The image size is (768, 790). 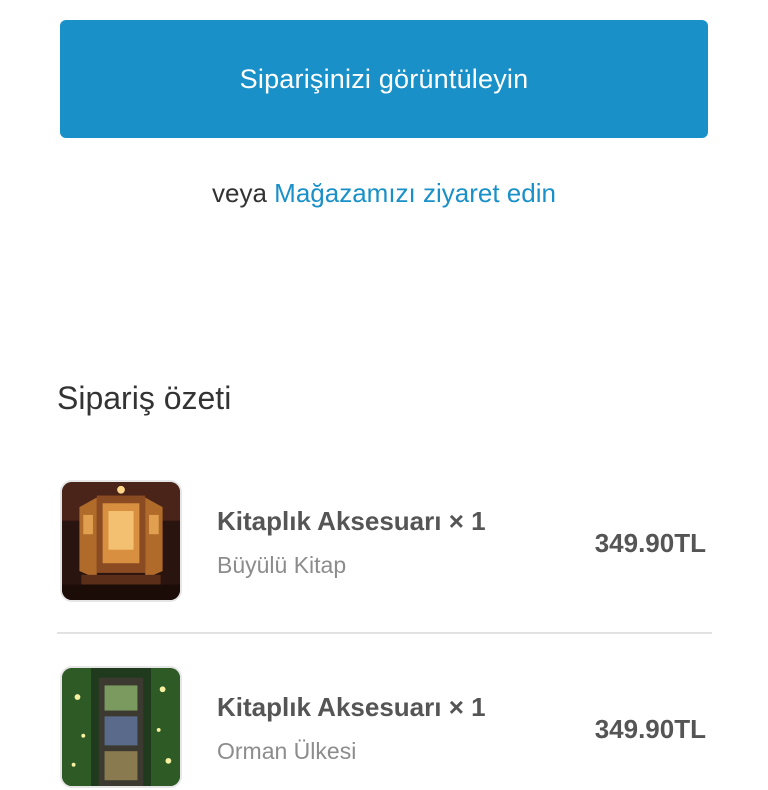 What do you see at coordinates (282, 565) in the screenshot?
I see `item-variant: Büyülü Kitap` at bounding box center [282, 565].